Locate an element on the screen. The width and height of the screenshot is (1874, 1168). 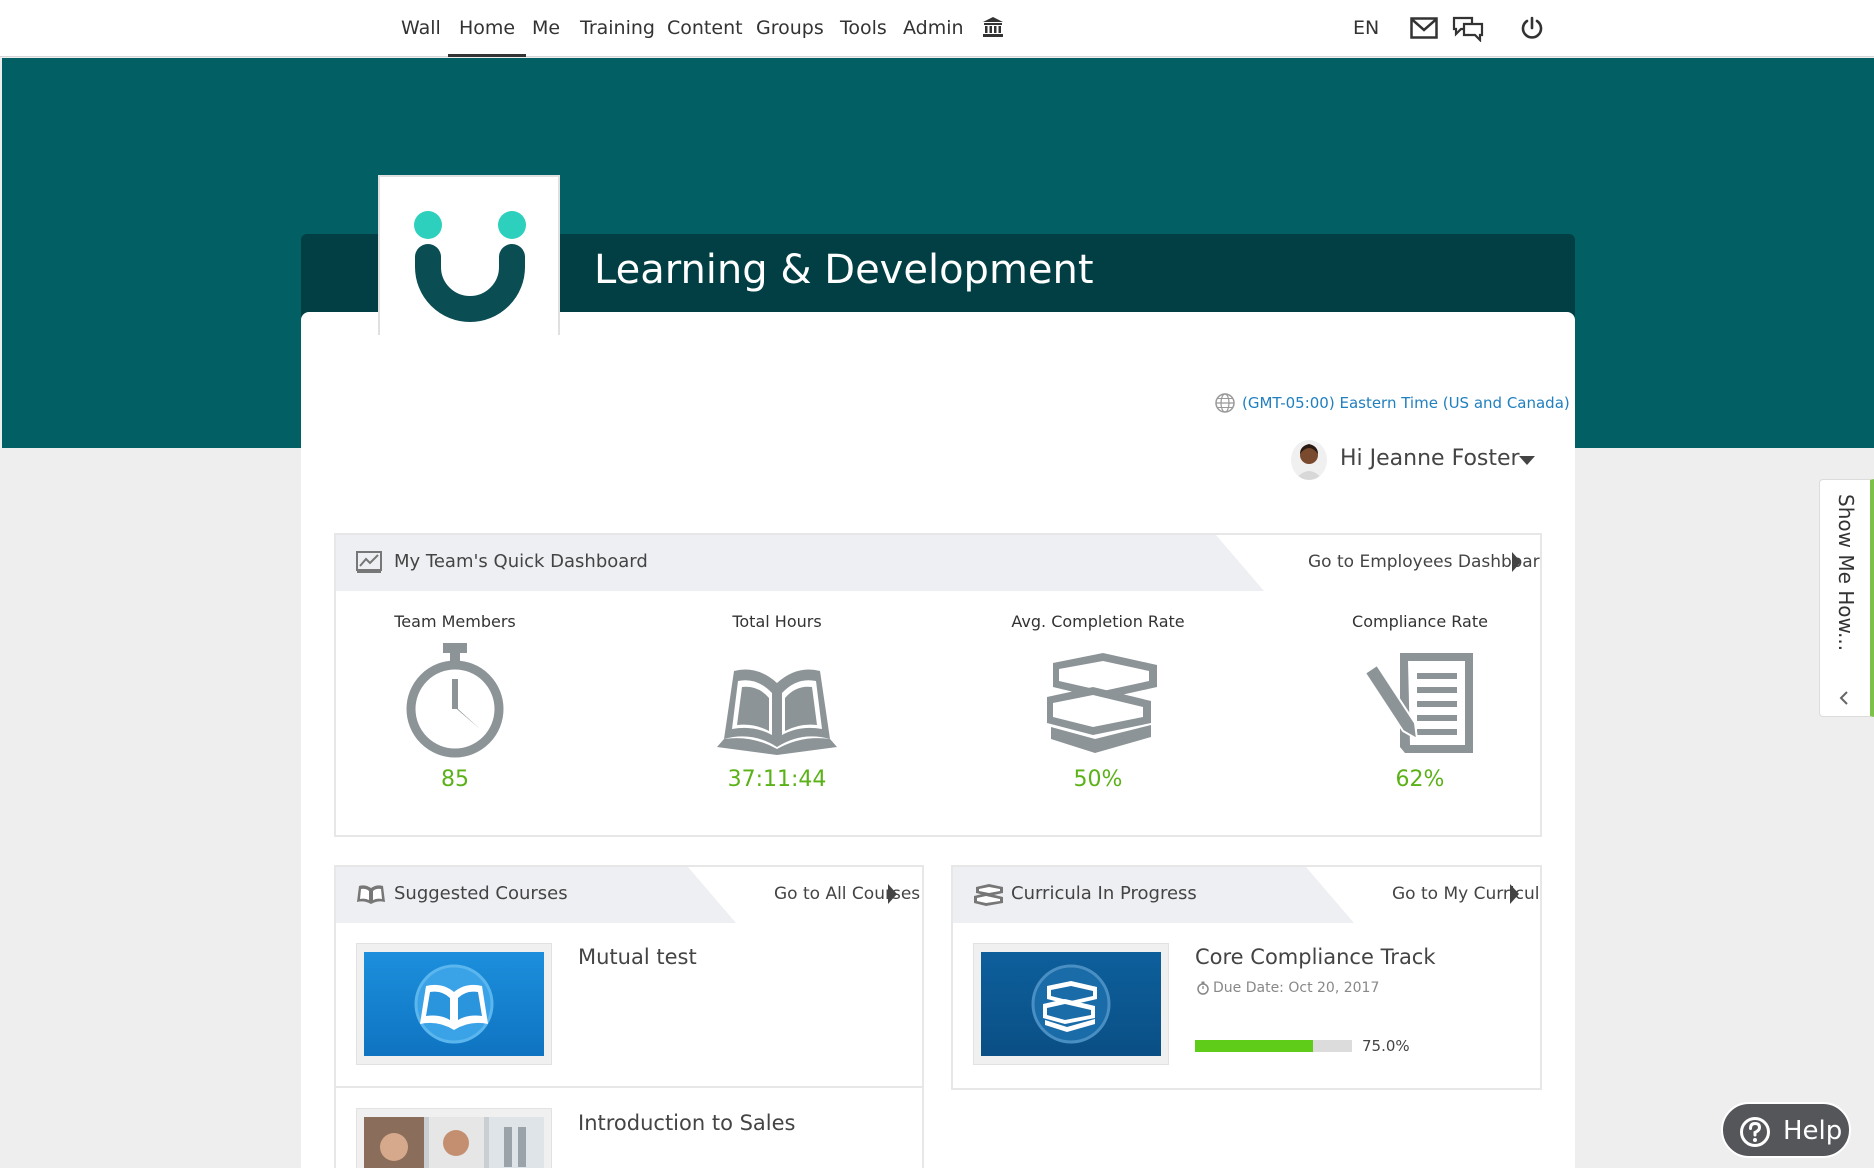
due-date-text: Due Date: Oct 20, 2017 is located at coordinates (1296, 988).